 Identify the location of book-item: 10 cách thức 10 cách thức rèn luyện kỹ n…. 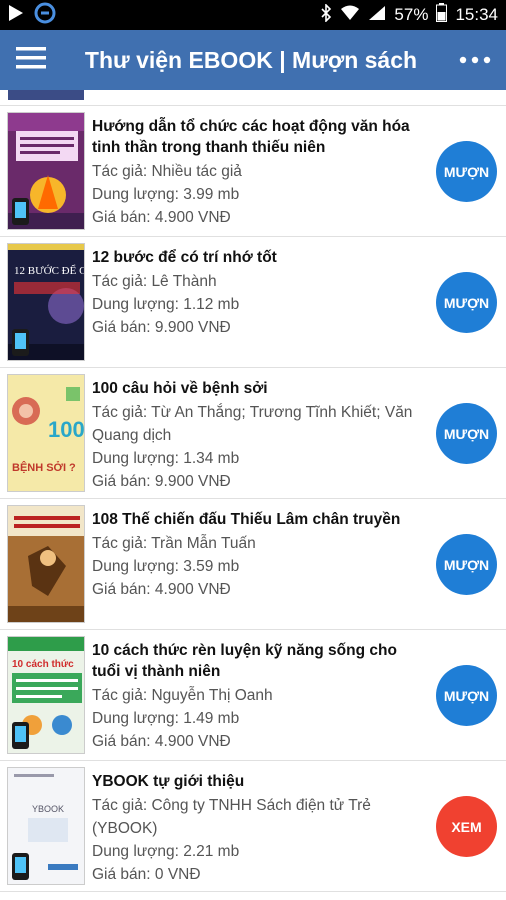
(253, 695).